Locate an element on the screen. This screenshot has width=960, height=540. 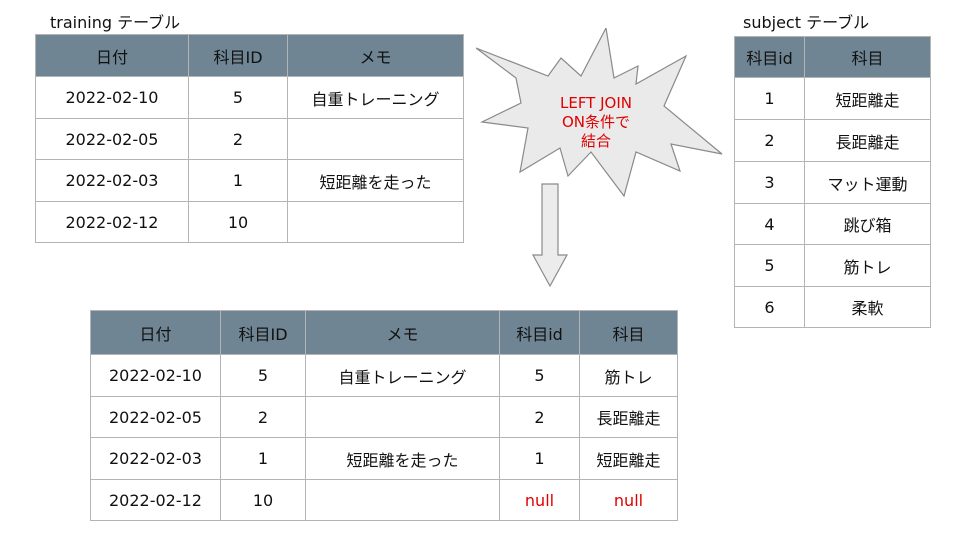
cell-subject: 跳び箱 is located at coordinates (867, 224).